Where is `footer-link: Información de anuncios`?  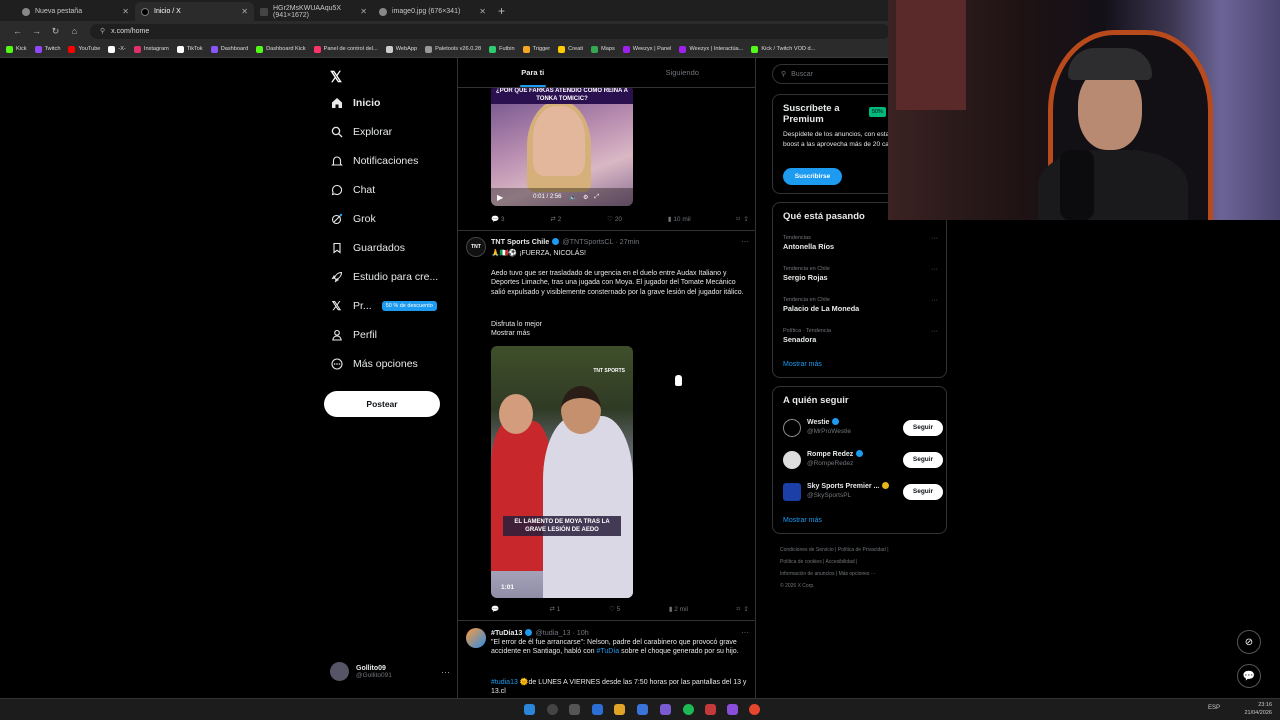 footer-link: Información de anuncios is located at coordinates (807, 574).